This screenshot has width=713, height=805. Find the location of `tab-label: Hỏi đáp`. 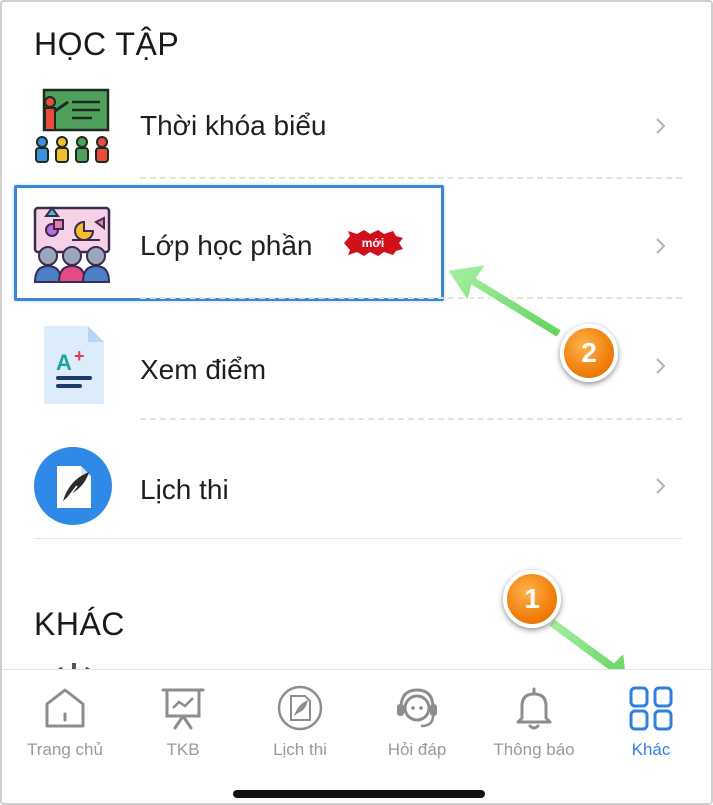

tab-label: Hỏi đáp is located at coordinates (417, 749).